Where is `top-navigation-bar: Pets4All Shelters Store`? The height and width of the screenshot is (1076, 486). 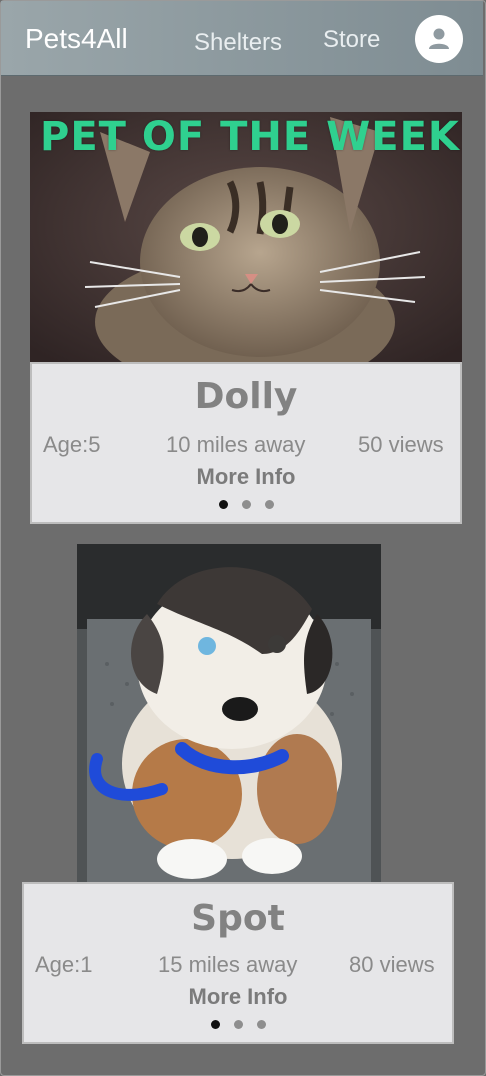 top-navigation-bar: Pets4All Shelters Store is located at coordinates (242, 38).